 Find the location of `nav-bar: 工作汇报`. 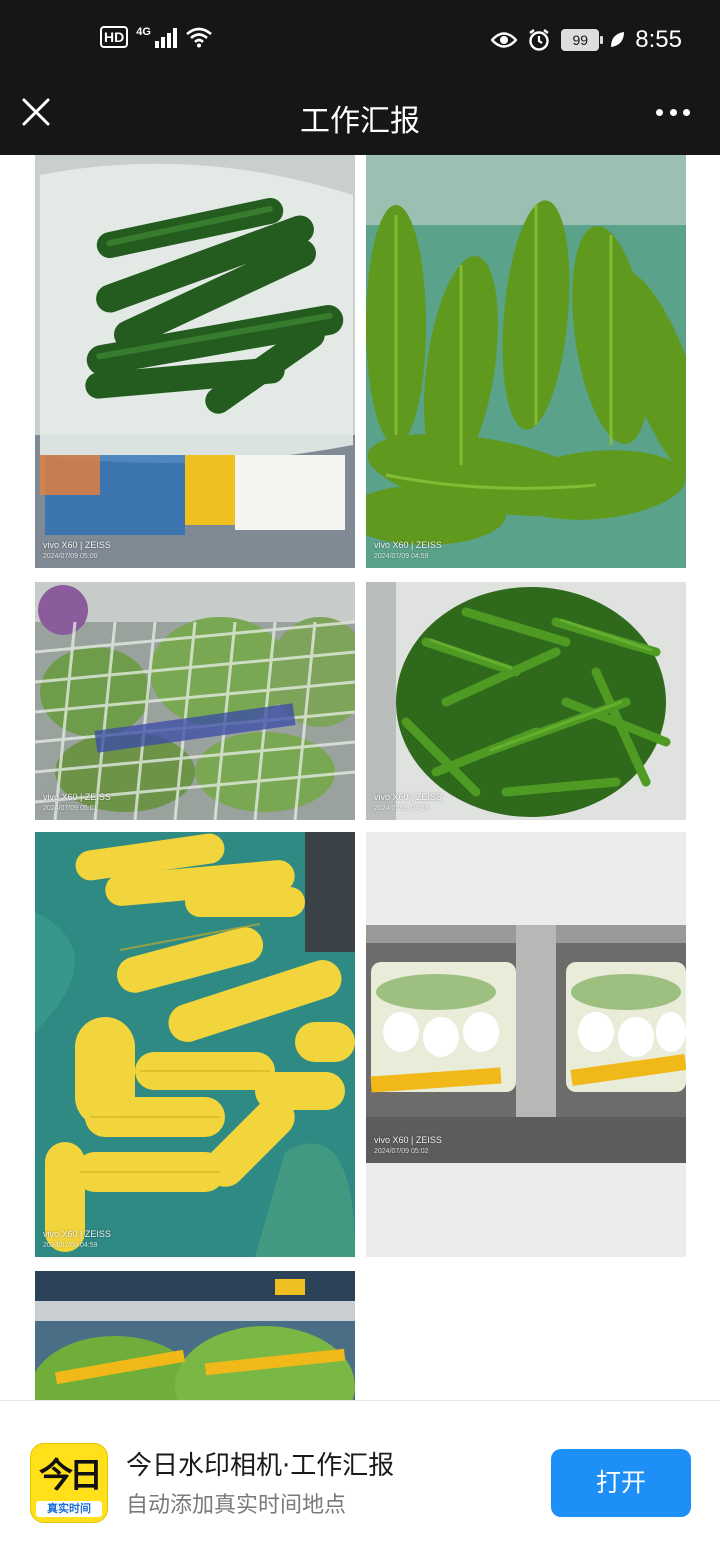

nav-bar: 工作汇报 is located at coordinates (360, 117).